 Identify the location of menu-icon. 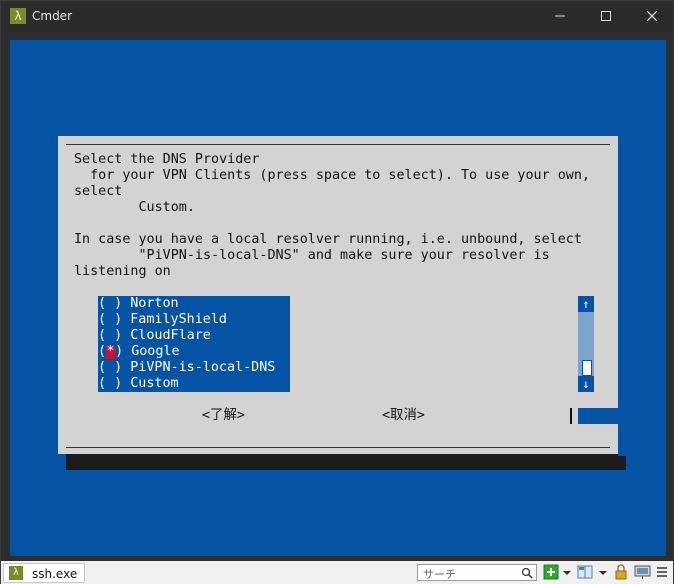
(662, 572).